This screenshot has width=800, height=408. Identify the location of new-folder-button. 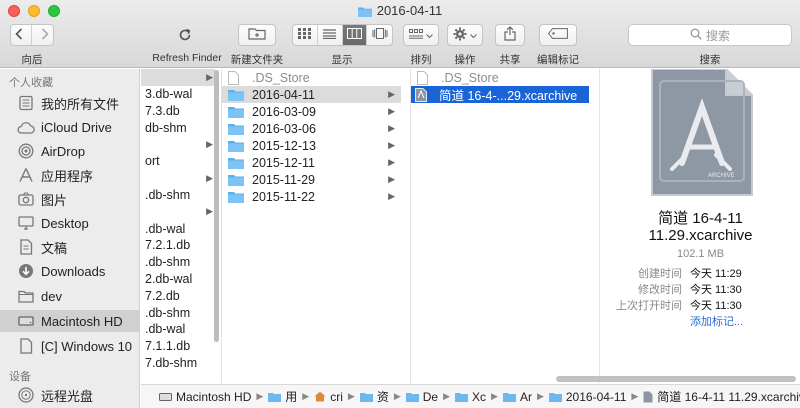
(257, 35).